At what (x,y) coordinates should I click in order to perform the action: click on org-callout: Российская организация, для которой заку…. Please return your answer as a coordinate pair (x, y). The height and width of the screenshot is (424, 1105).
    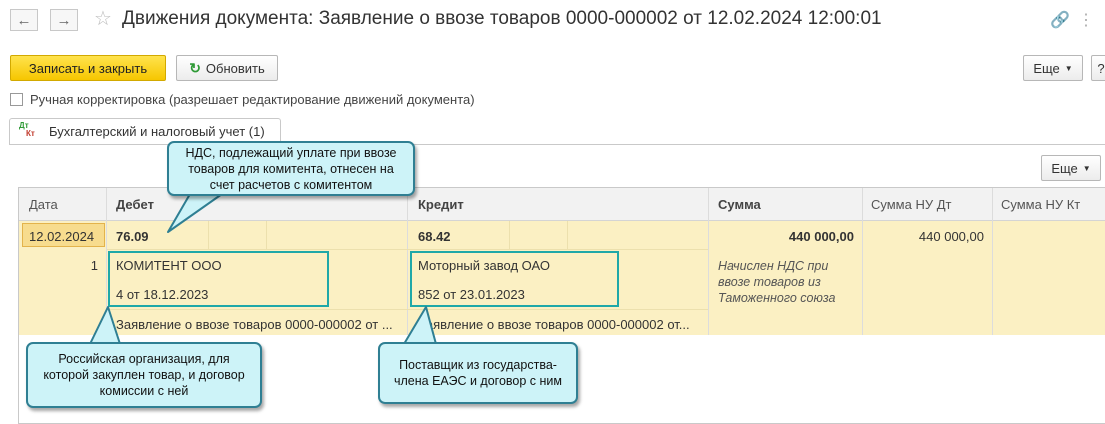
    Looking at the image, I should click on (144, 375).